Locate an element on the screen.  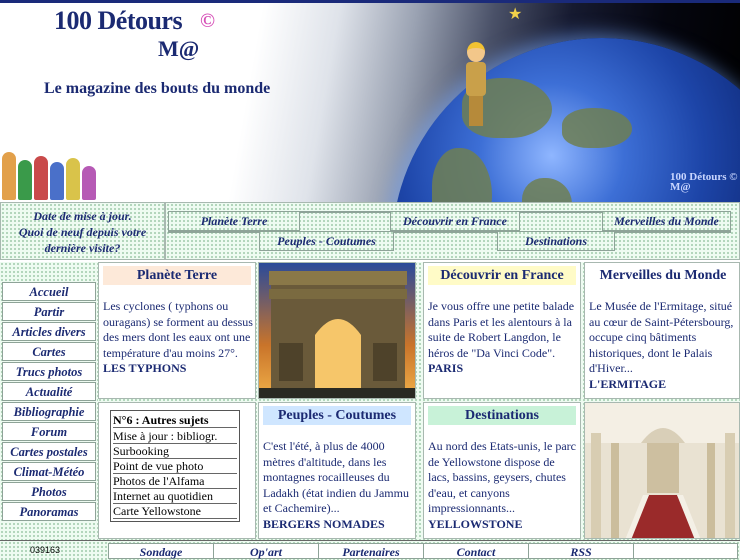
update-line-3: dernière visite? is located at coordinates (82, 248).